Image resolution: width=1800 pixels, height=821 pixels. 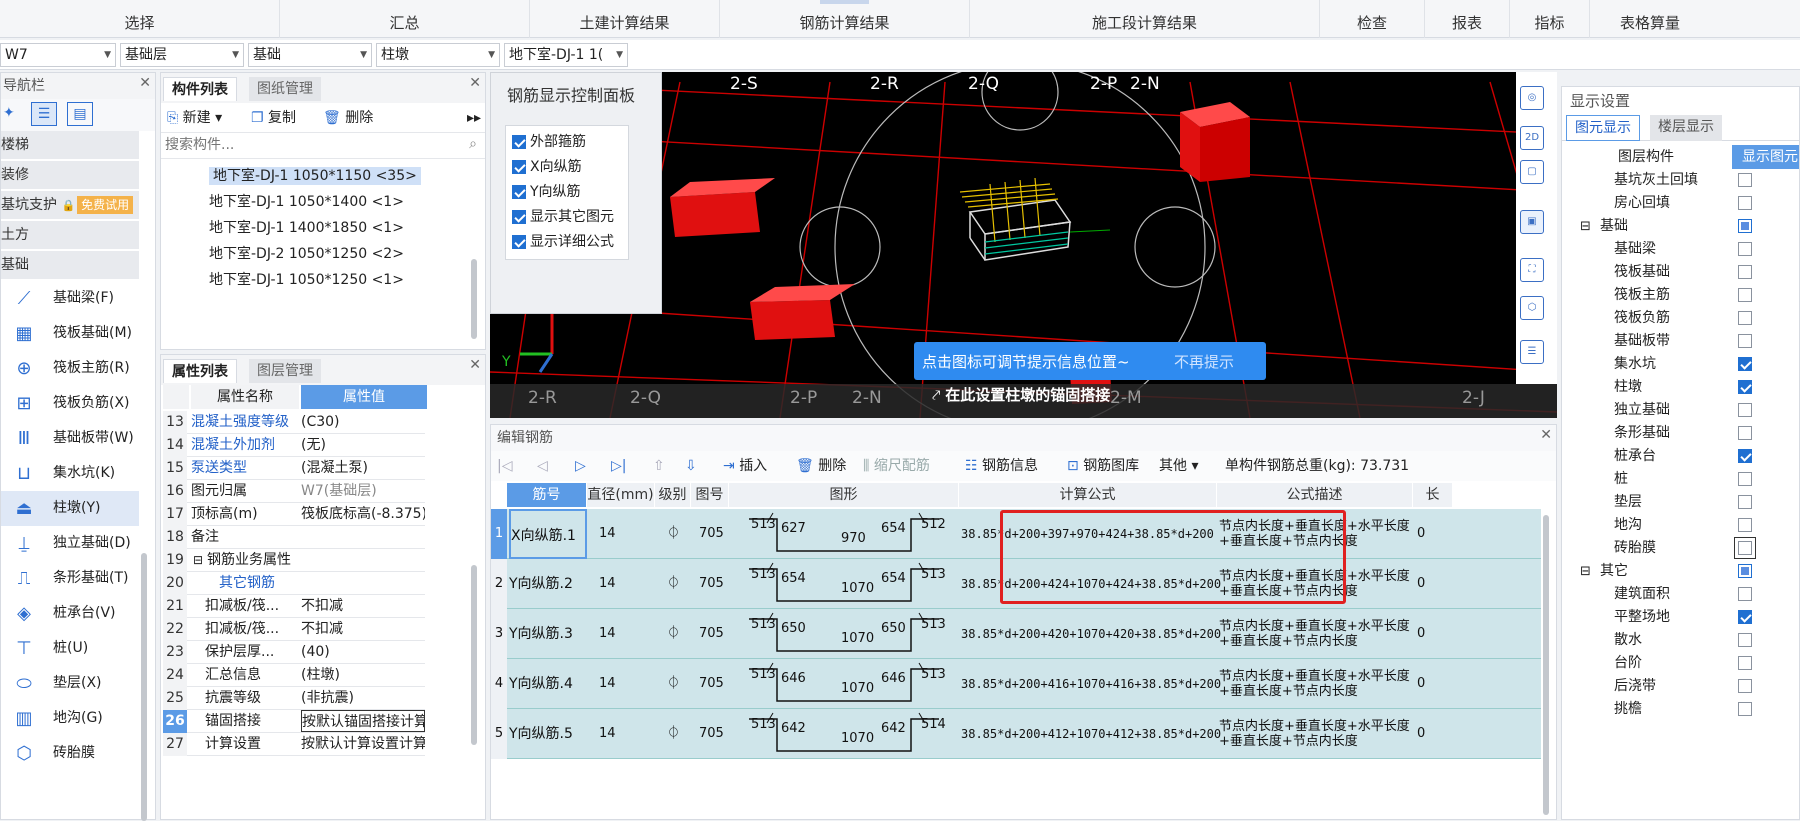 I want to click on display-setting-row: 独立基础, so click(x=1667, y=410).